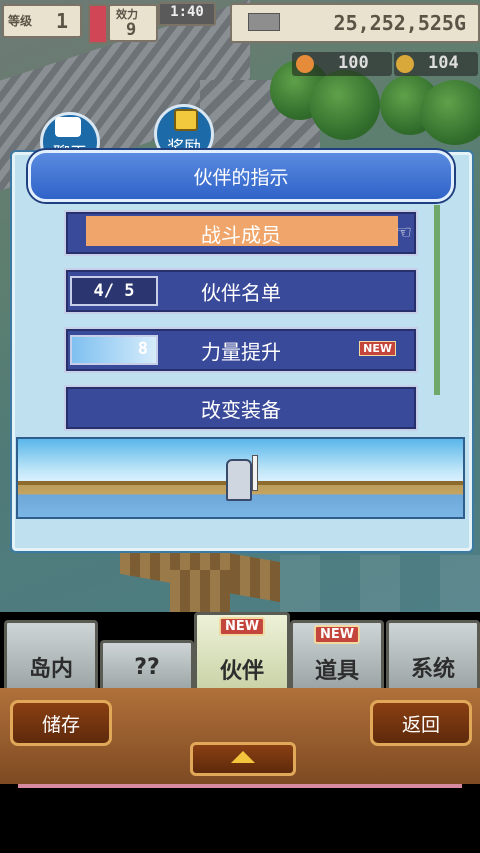  I want to click on ad-strip, so click(240, 786).